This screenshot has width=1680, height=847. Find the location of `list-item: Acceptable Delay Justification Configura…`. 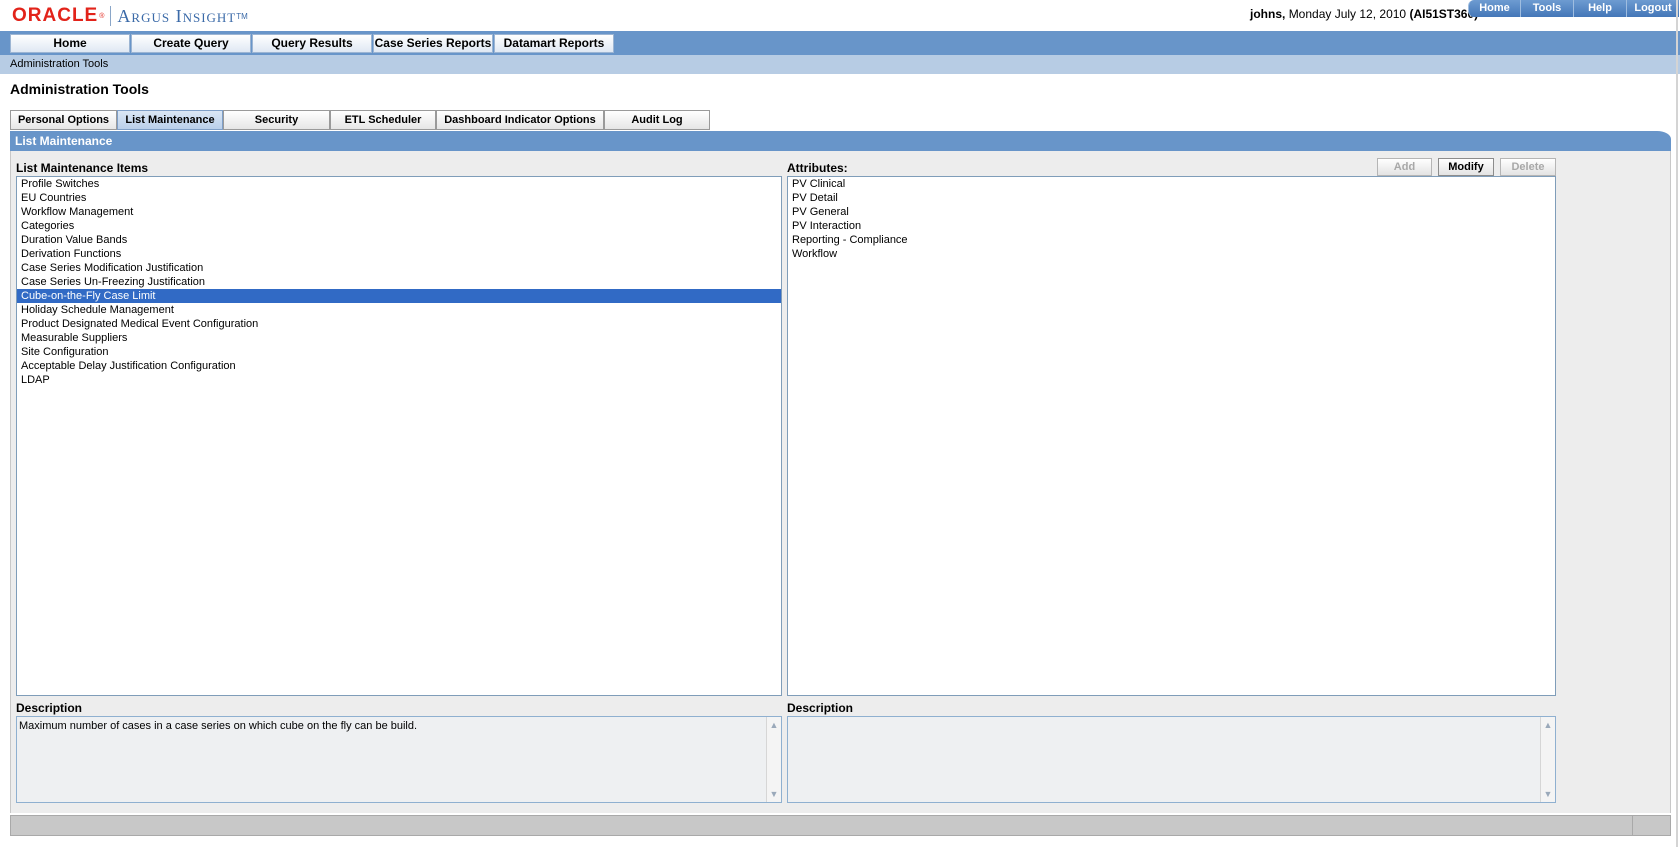

list-item: Acceptable Delay Justification Configura… is located at coordinates (399, 366).